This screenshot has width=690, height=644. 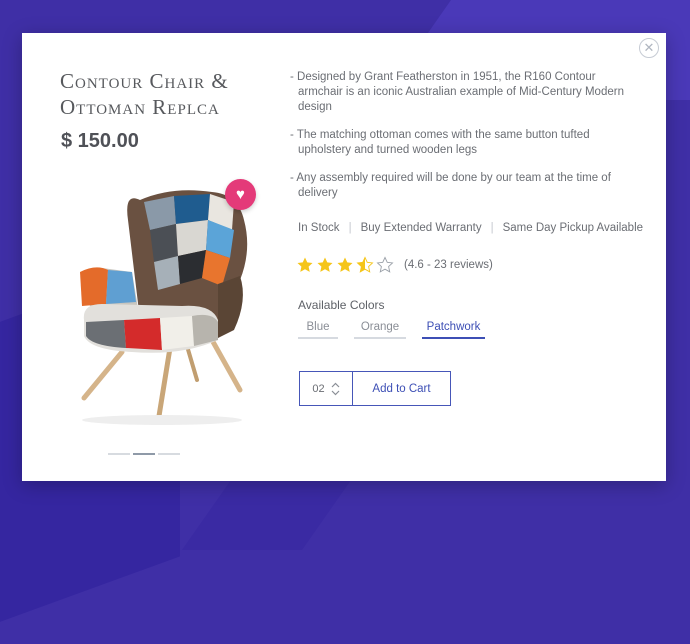 I want to click on color-option-blue: Blue, so click(x=318, y=330).